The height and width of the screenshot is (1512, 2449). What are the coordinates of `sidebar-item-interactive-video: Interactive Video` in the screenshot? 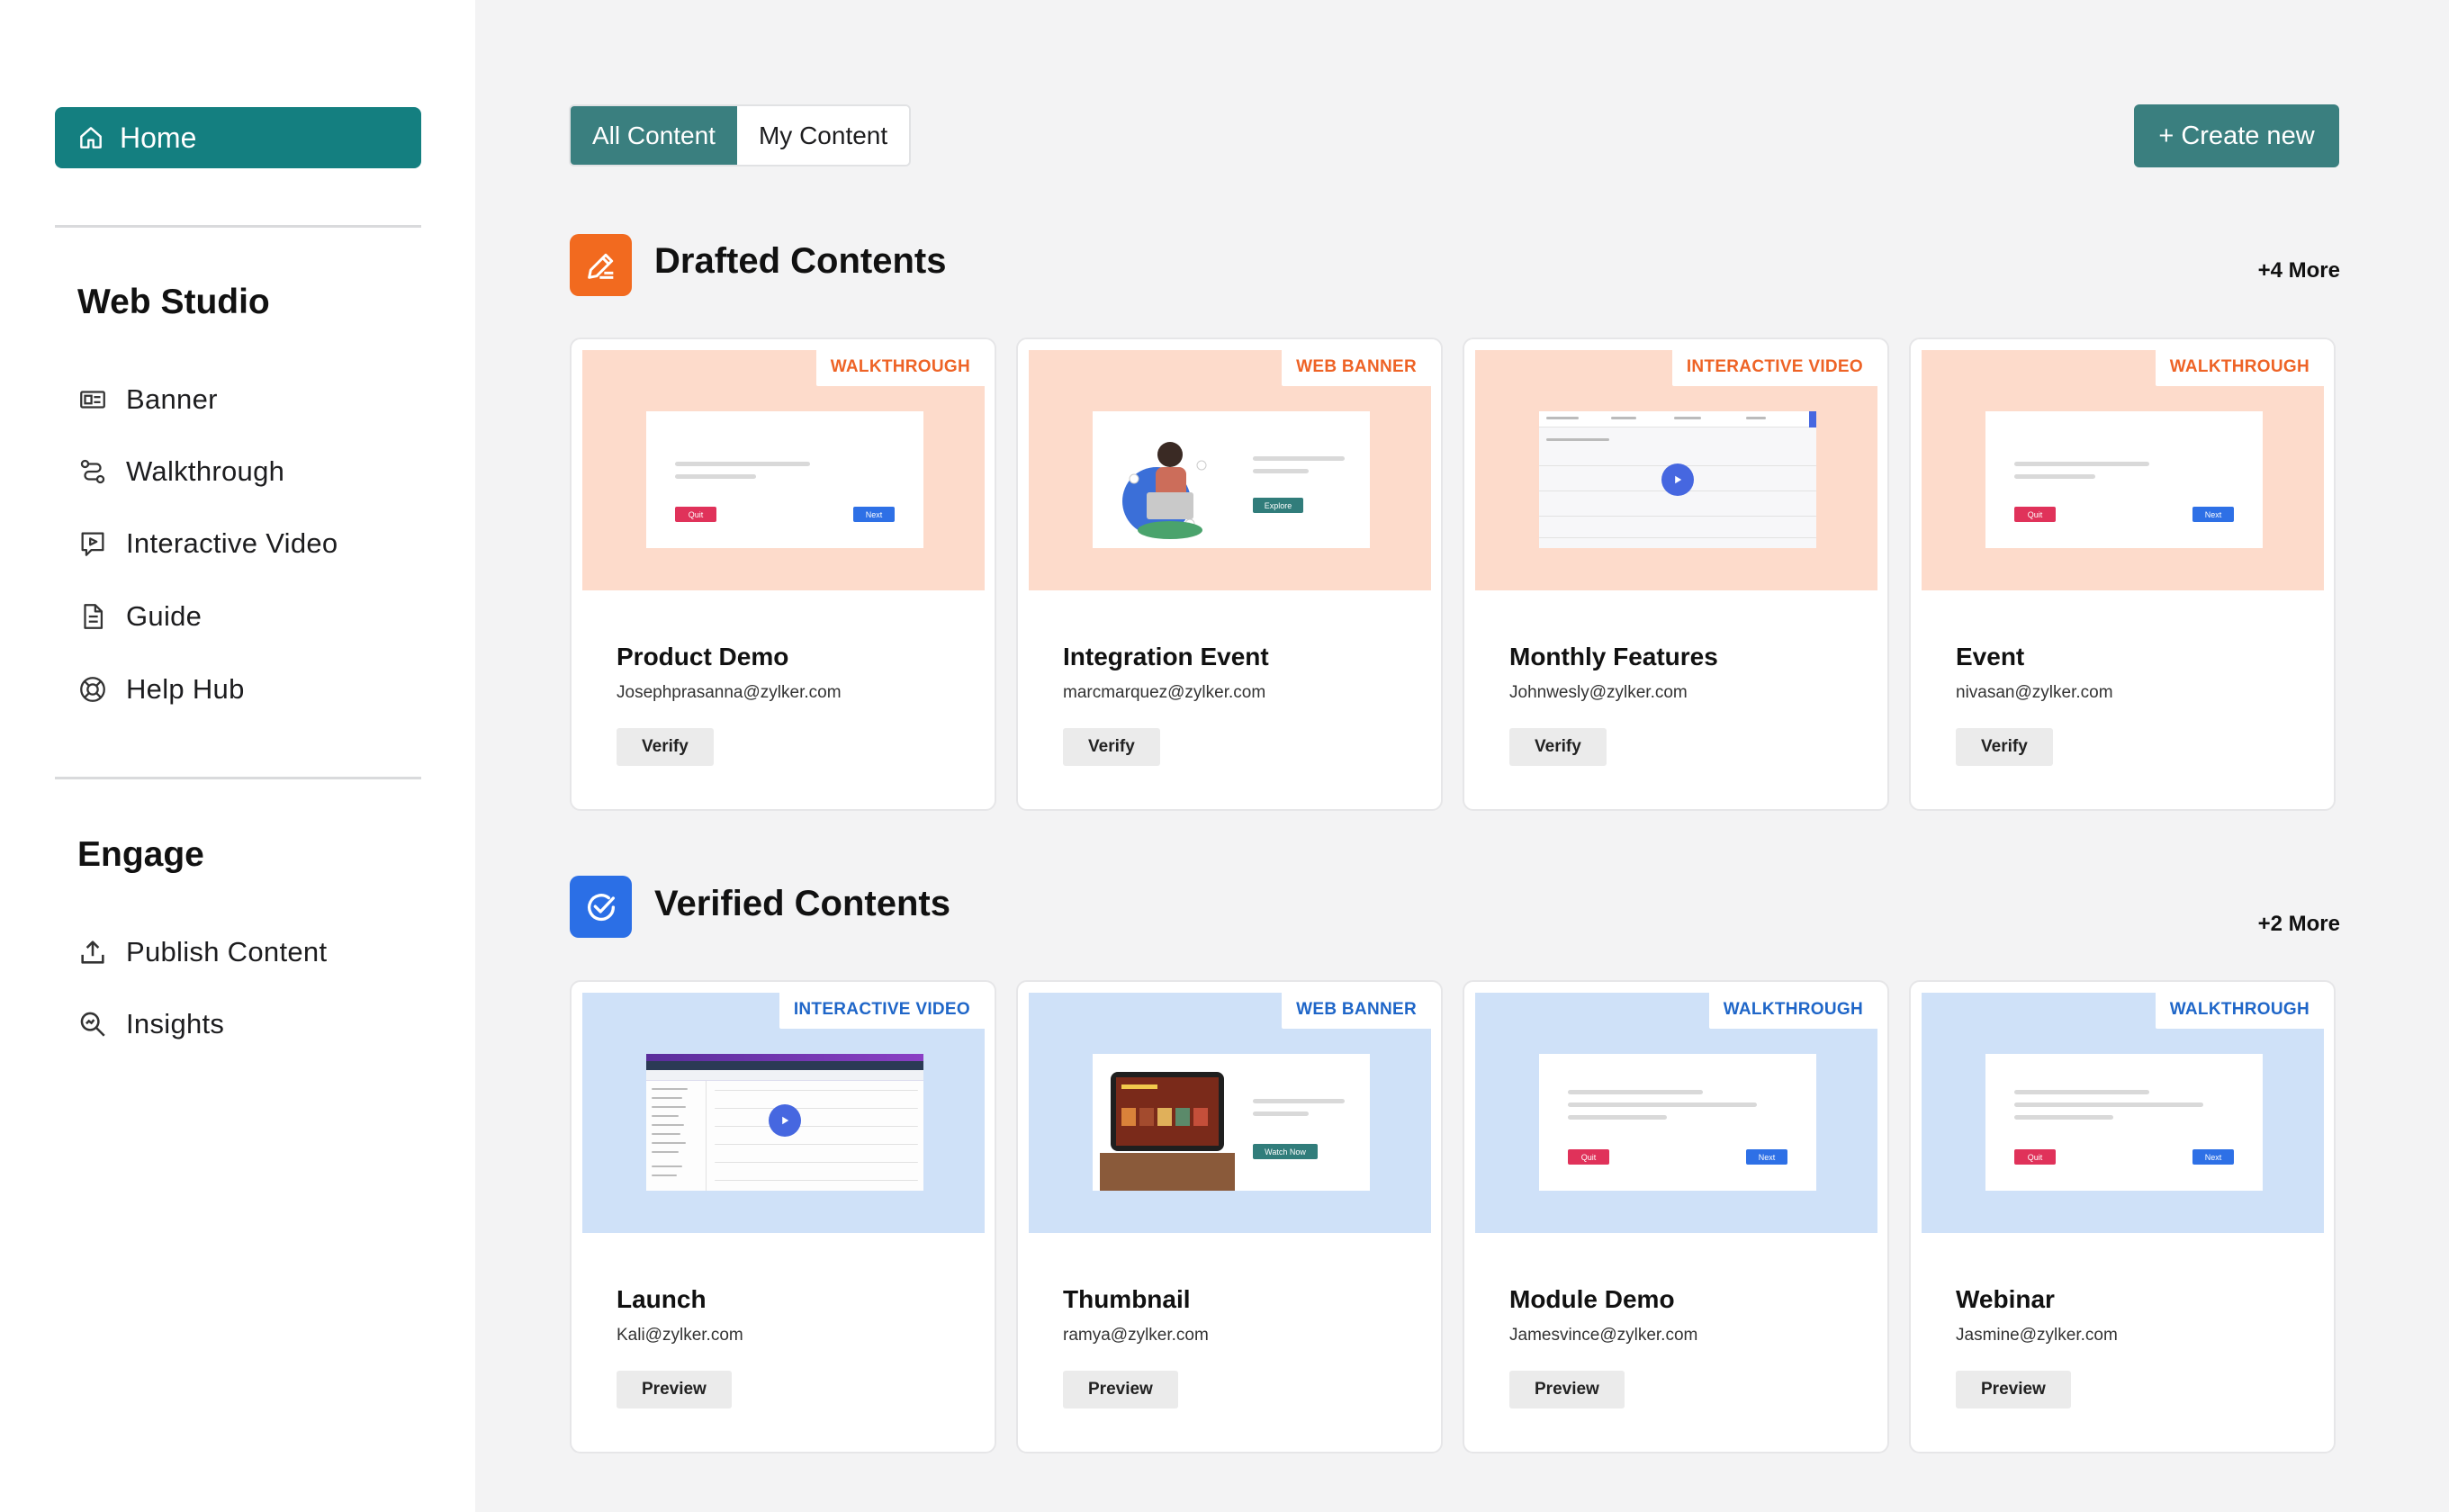 It's located at (207, 543).